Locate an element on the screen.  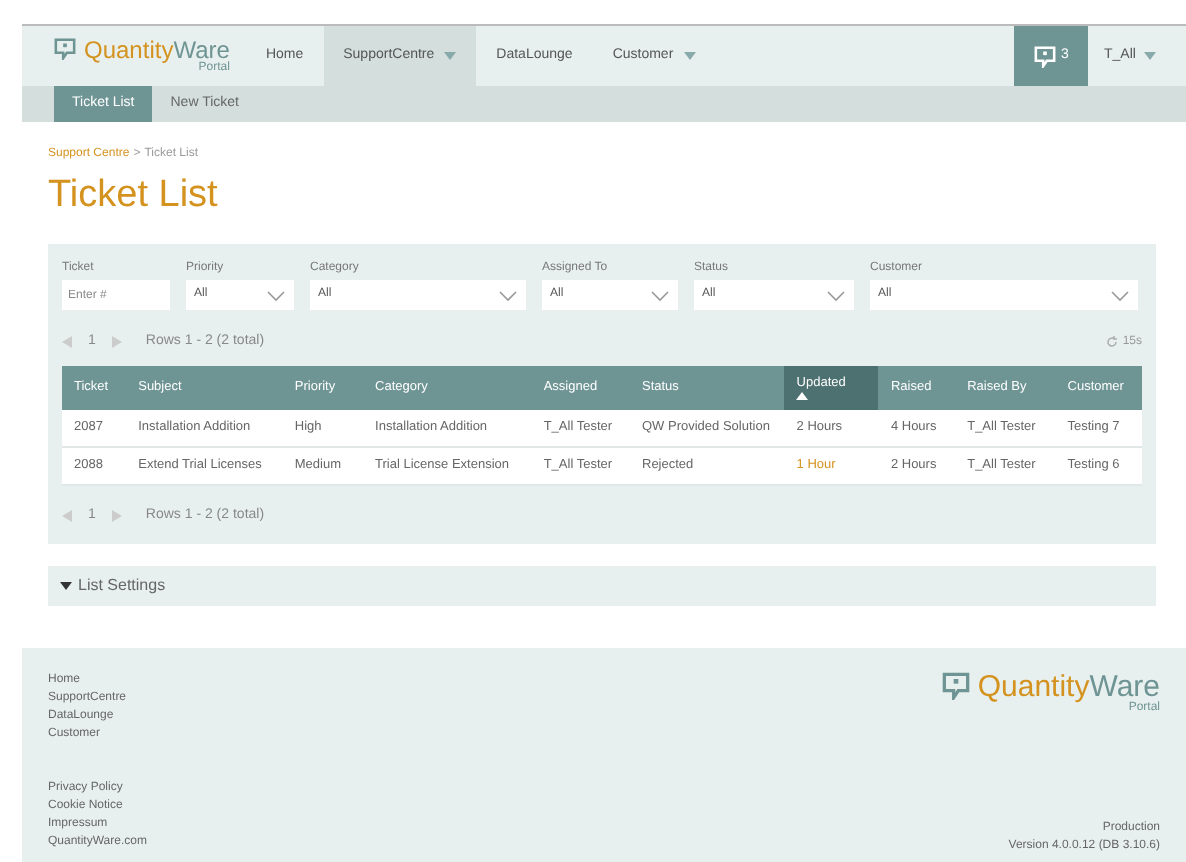
list-settings-bar: List Settings is located at coordinates (602, 585).